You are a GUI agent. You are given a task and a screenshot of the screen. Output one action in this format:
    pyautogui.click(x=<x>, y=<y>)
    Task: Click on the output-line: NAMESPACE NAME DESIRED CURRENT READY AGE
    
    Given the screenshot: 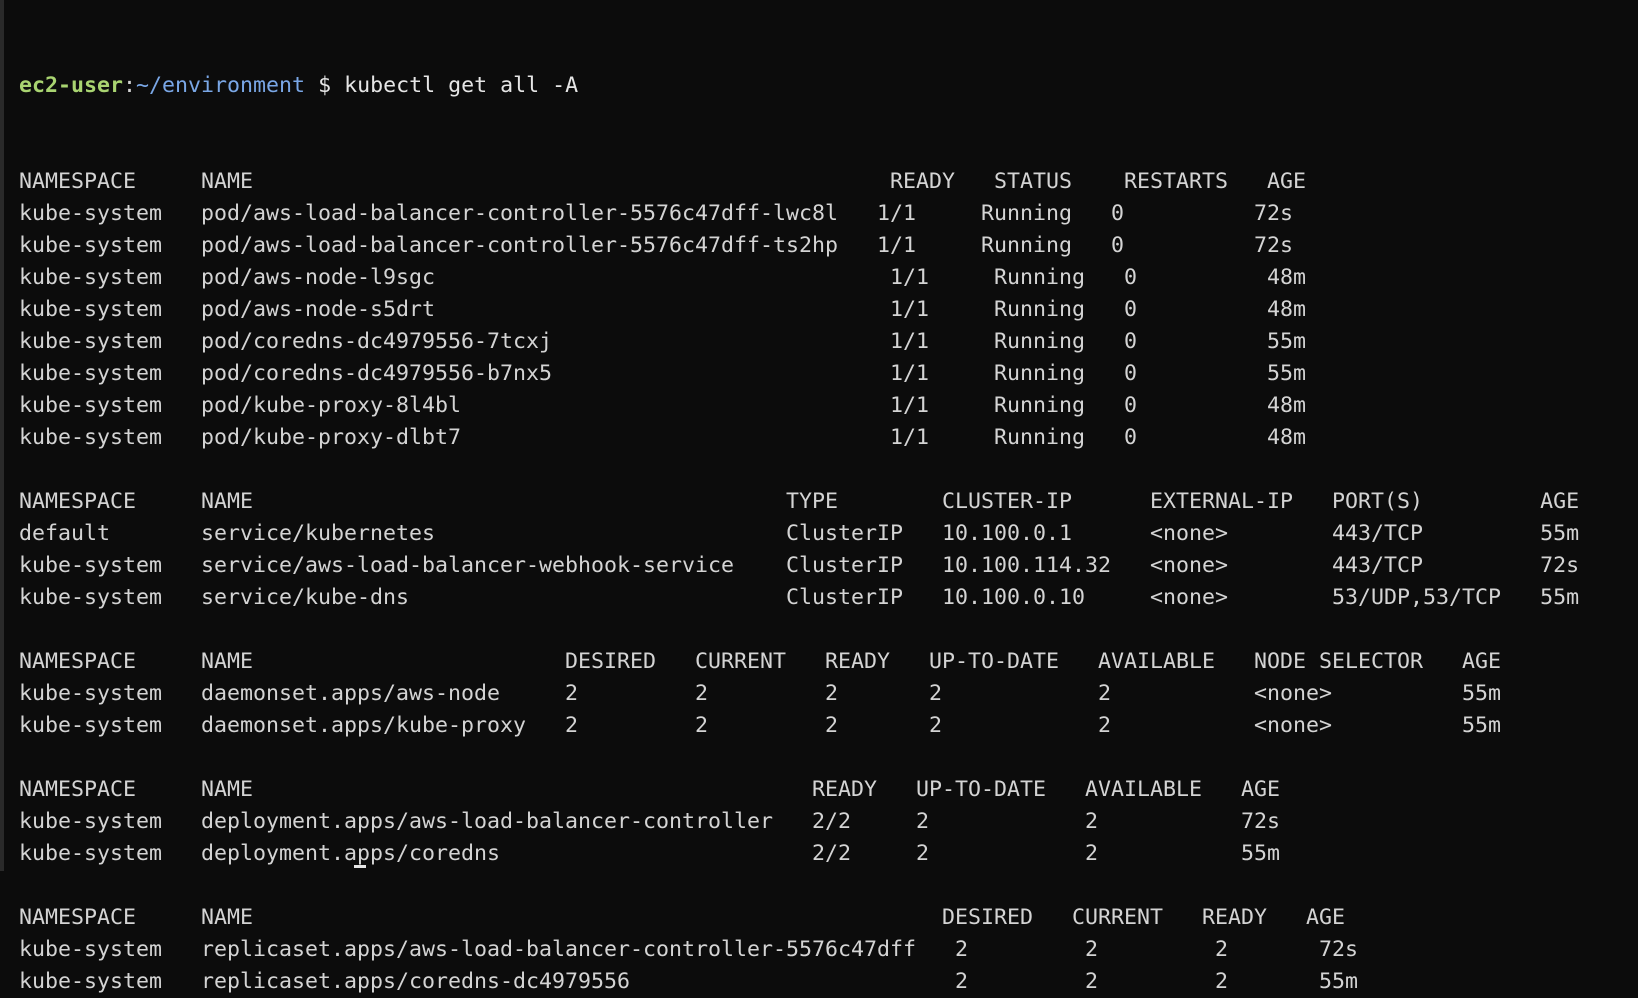 What is the action you would take?
    pyautogui.click(x=682, y=917)
    